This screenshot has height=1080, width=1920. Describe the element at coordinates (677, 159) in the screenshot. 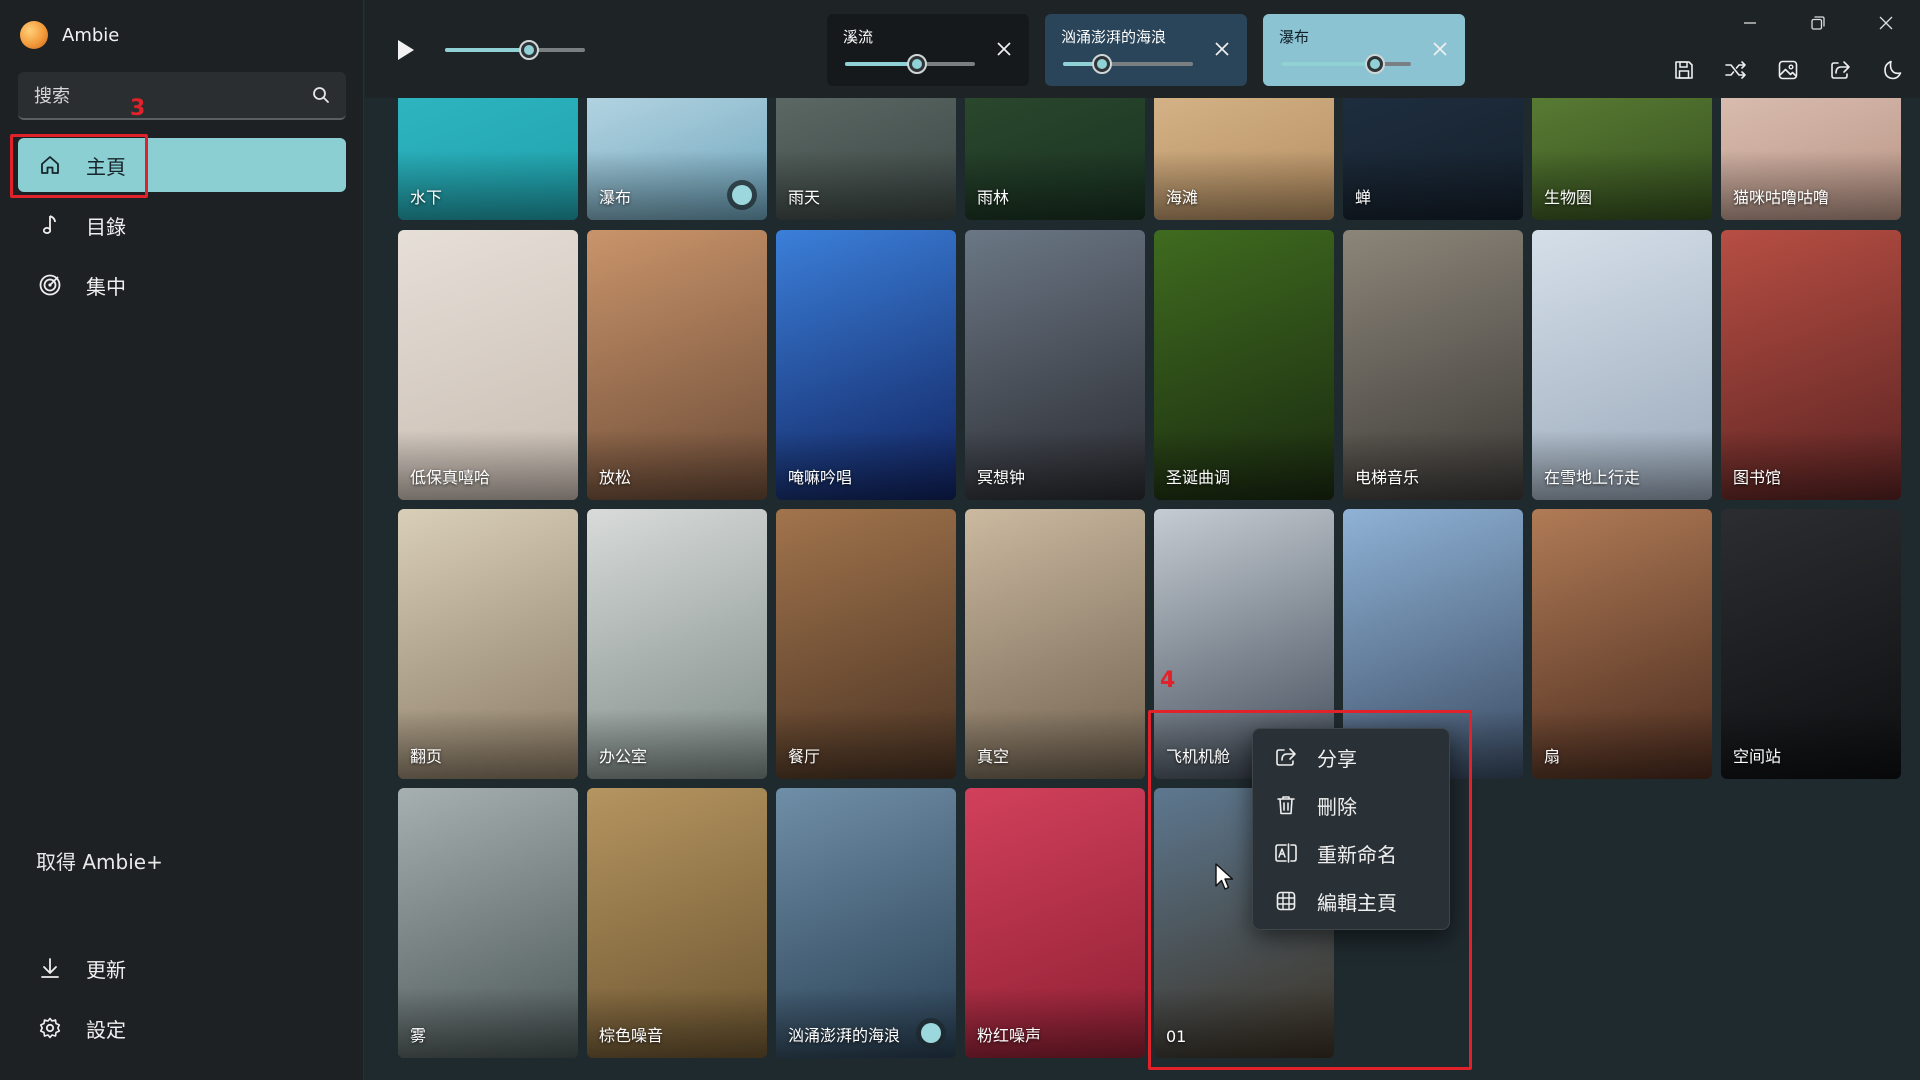

I see `sound-tile: 瀑布` at that location.